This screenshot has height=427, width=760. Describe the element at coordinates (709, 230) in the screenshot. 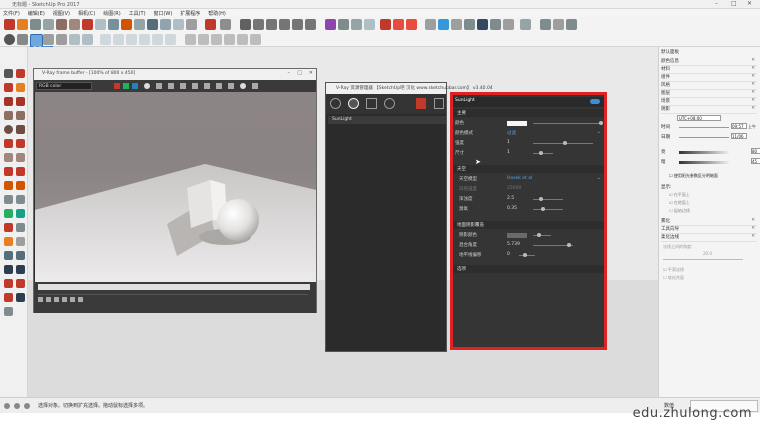

I see `tray-item-instructor: 工具向导 ✕` at that location.